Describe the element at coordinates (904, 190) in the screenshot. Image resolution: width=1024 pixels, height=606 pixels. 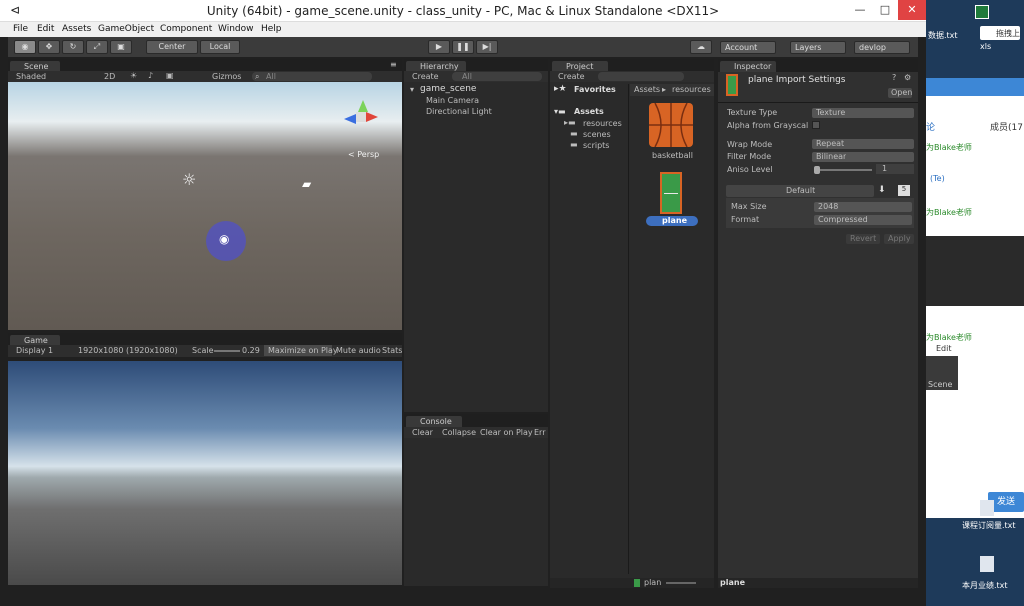
I see `html5-icon: 5` at that location.